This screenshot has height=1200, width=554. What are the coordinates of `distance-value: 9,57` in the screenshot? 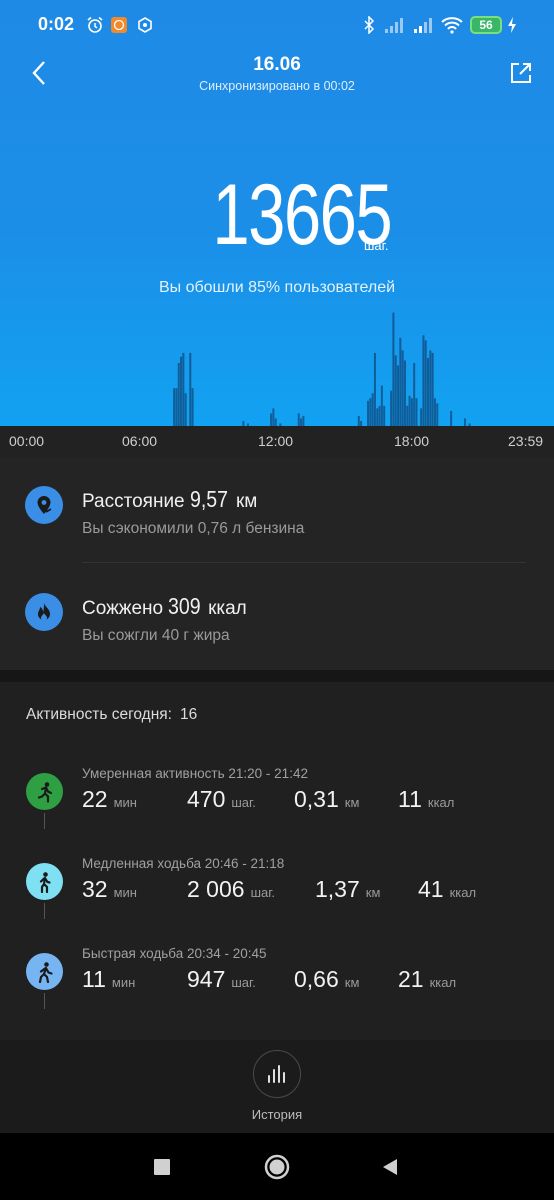 It's located at (208, 499).